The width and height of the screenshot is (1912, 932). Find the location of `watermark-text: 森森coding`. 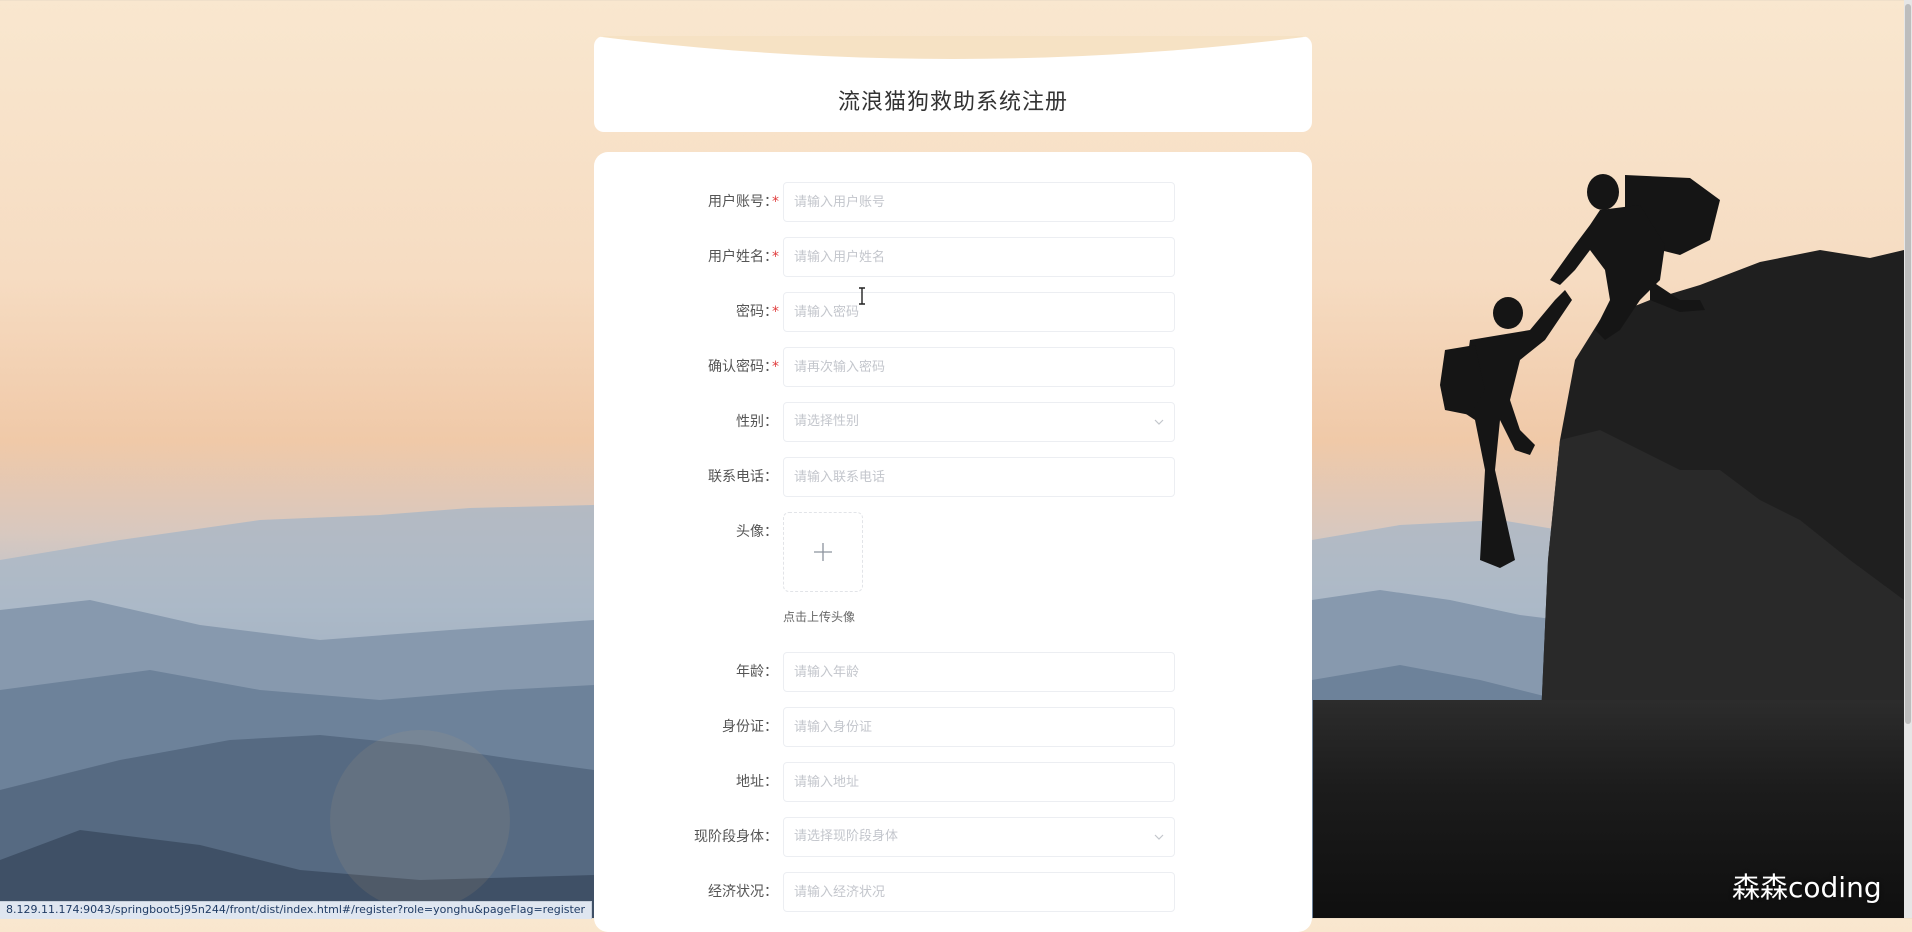

watermark-text: 森森coding is located at coordinates (1807, 887).